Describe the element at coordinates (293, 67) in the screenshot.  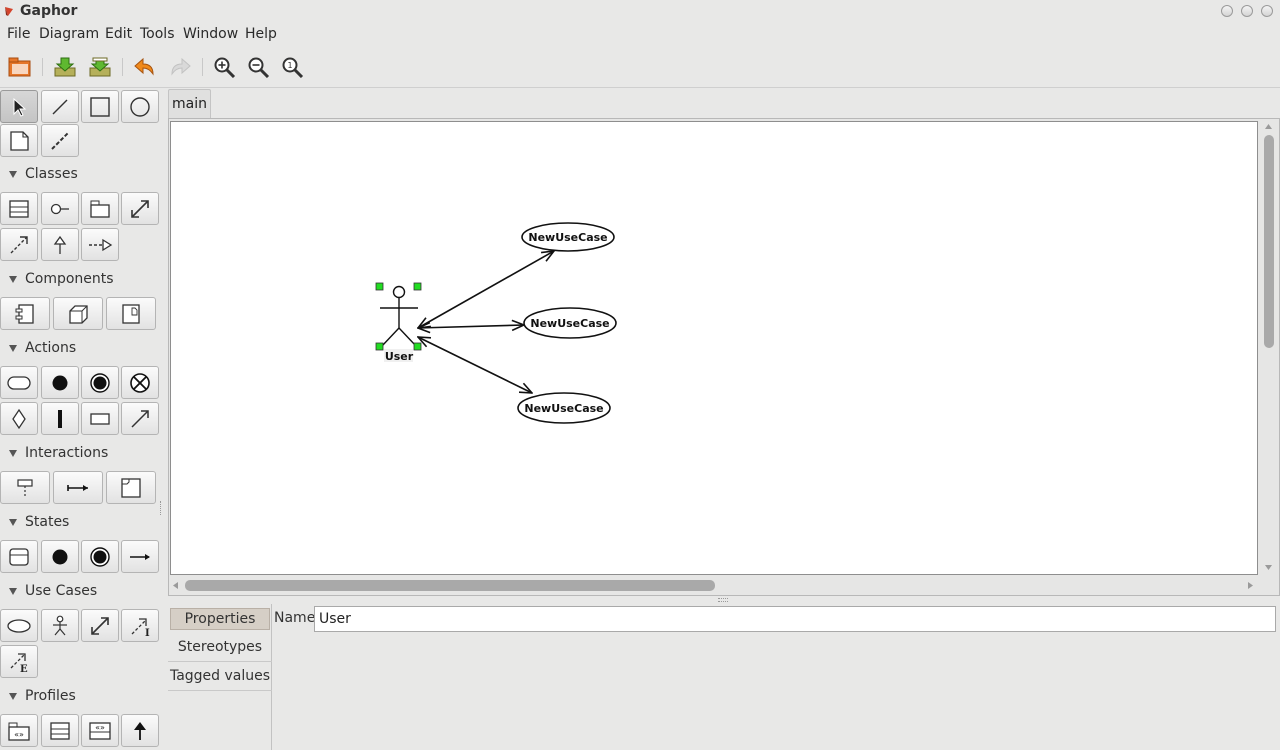
I see `zoom-reset-icon: 1` at that location.